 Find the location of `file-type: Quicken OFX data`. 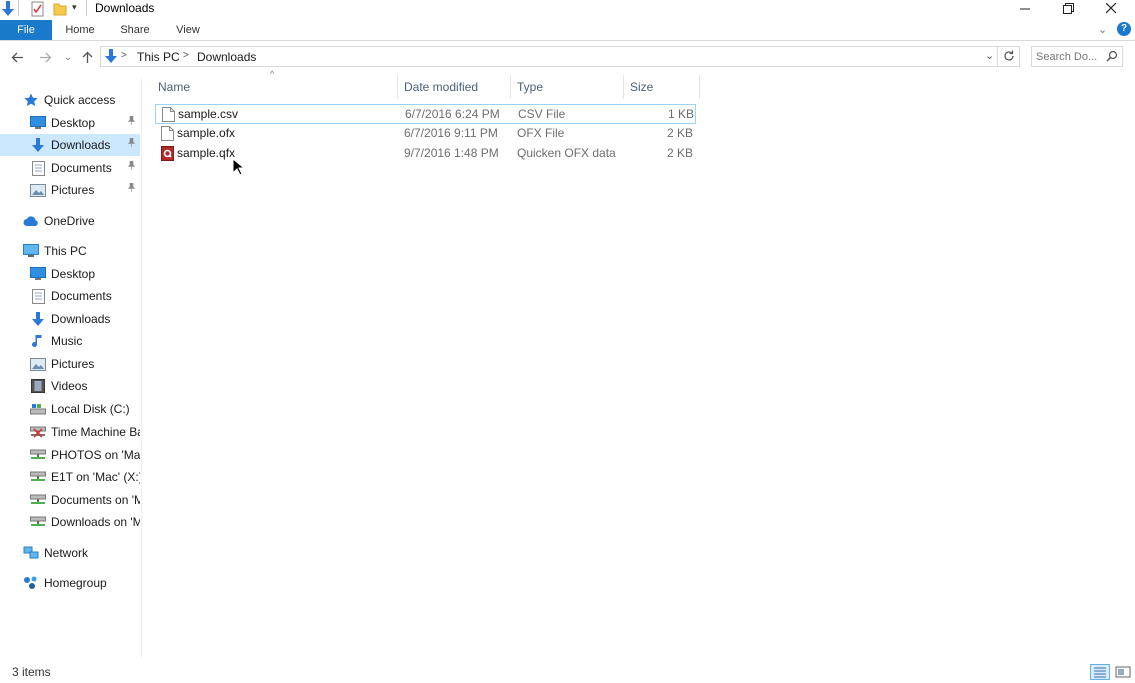

file-type: Quicken OFX data is located at coordinates (566, 153).